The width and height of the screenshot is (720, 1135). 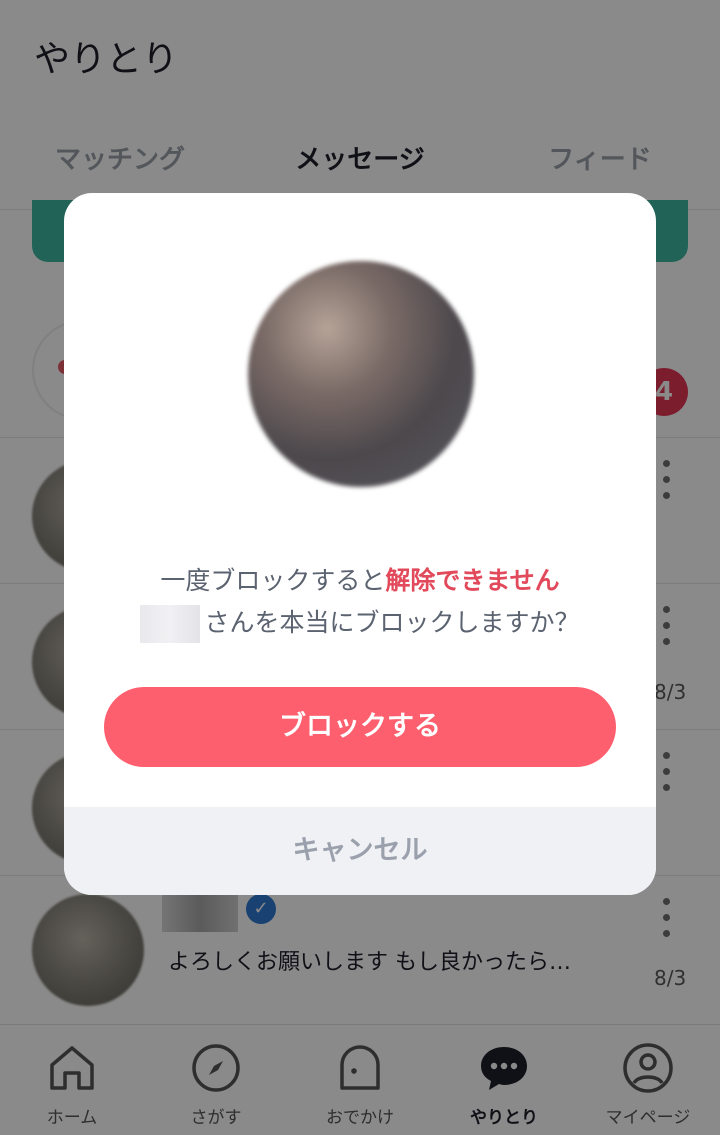 I want to click on irreversible-warning: 解除できません, so click(x=472, y=580).